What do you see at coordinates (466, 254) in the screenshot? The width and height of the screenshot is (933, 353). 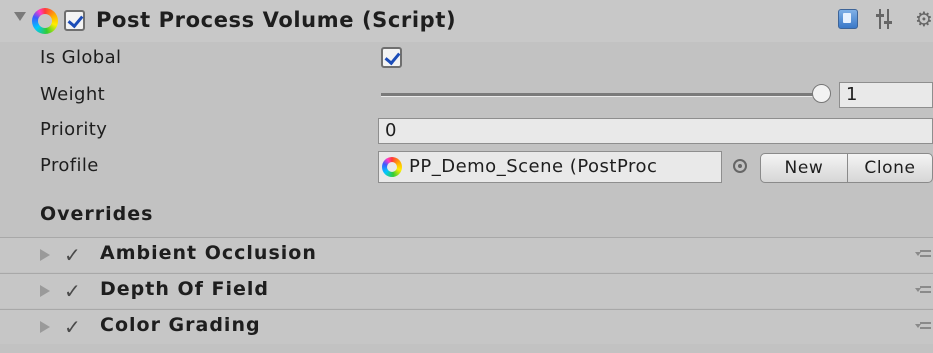 I see `override-row-ambient-occlusion: ✓ Ambient Occlusion` at bounding box center [466, 254].